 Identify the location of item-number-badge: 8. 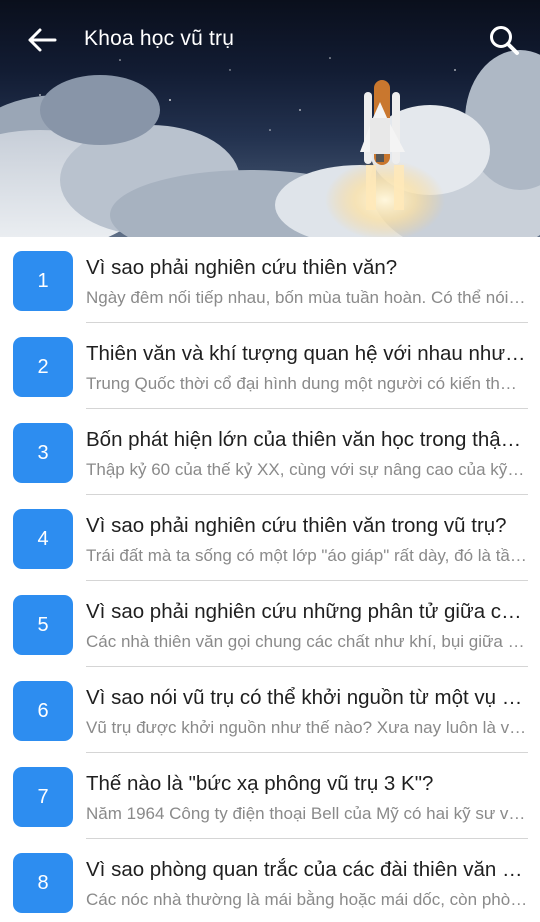
(43, 883).